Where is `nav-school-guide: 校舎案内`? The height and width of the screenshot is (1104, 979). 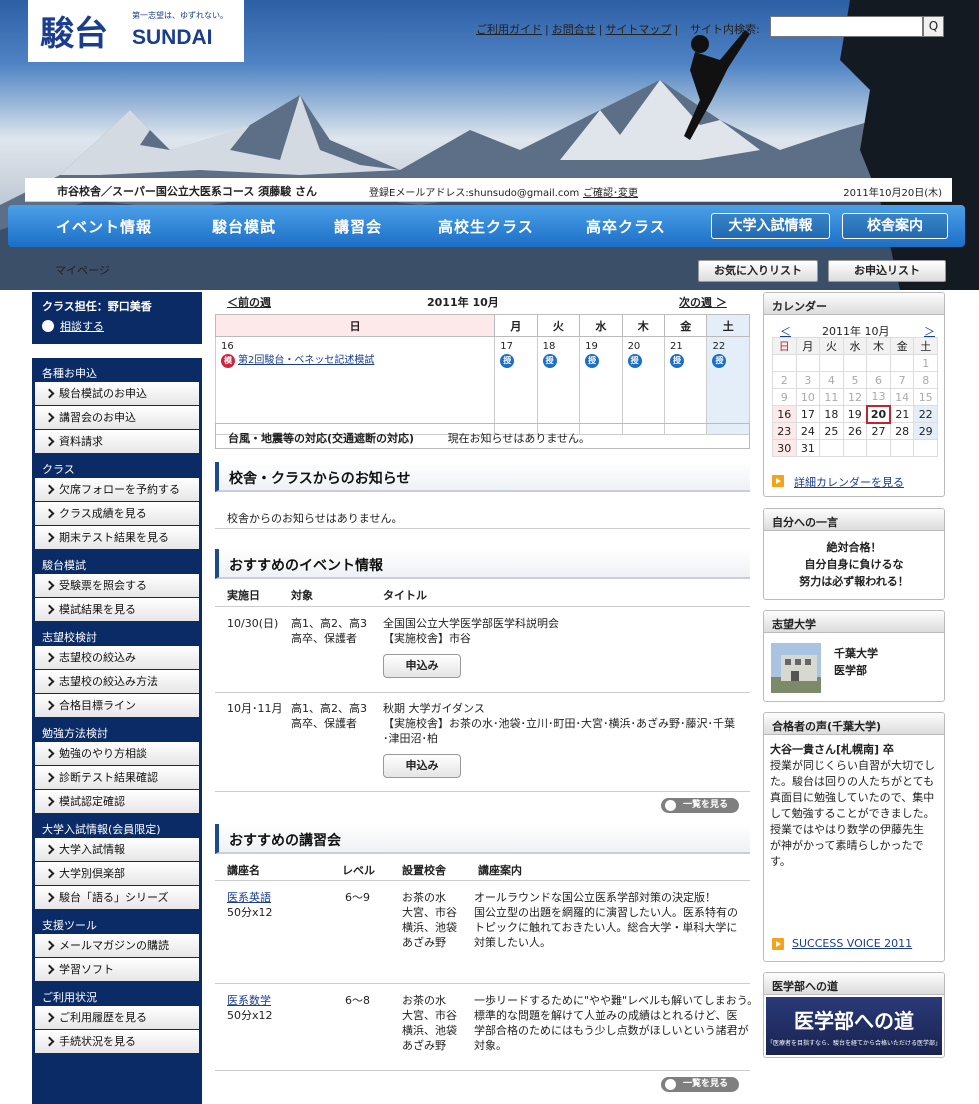
nav-school-guide: 校舎案内 is located at coordinates (895, 226).